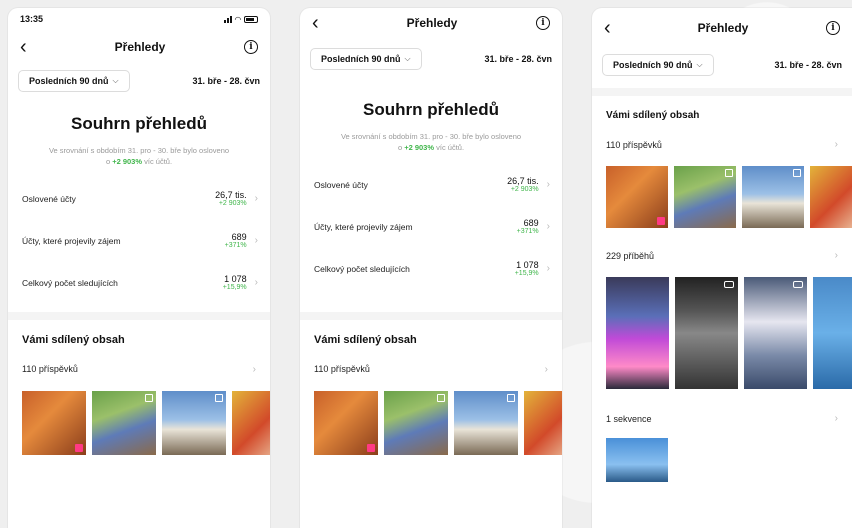 The width and height of the screenshot is (852, 528). I want to click on metric-label: Oslovené účty, so click(49, 198).